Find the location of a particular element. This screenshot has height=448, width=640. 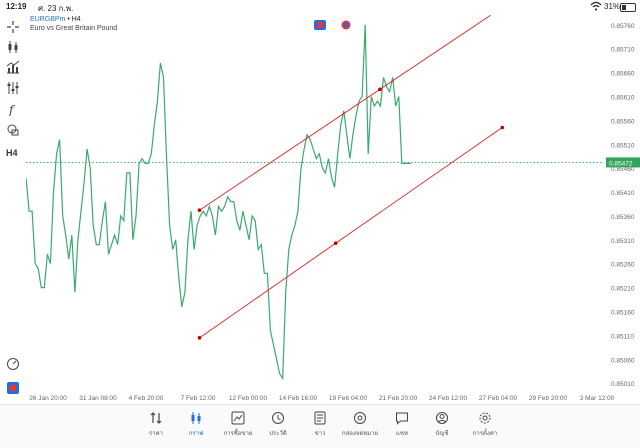

nav-label: การตั้งค่า is located at coordinates (485, 434).